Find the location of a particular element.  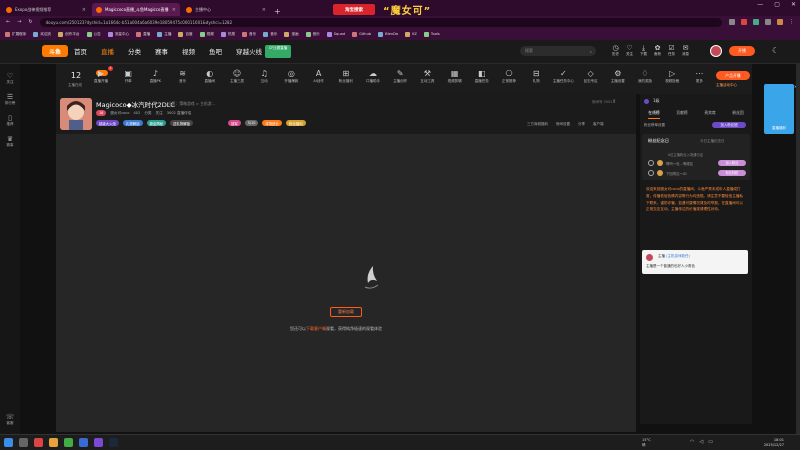

room-action: 房间设置 is located at coordinates (563, 124).